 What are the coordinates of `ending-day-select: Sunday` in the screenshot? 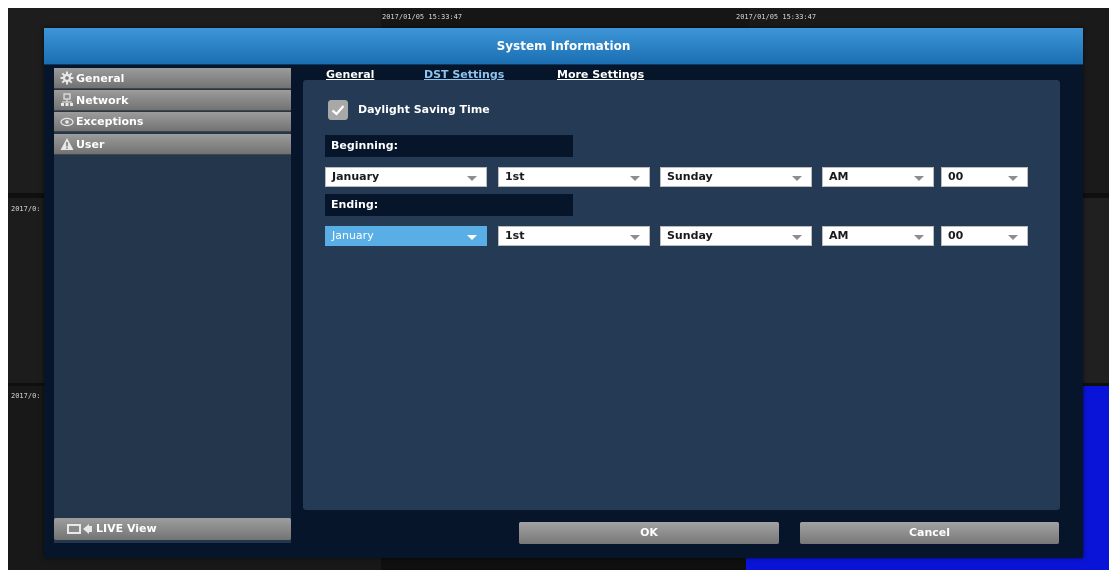 It's located at (736, 236).